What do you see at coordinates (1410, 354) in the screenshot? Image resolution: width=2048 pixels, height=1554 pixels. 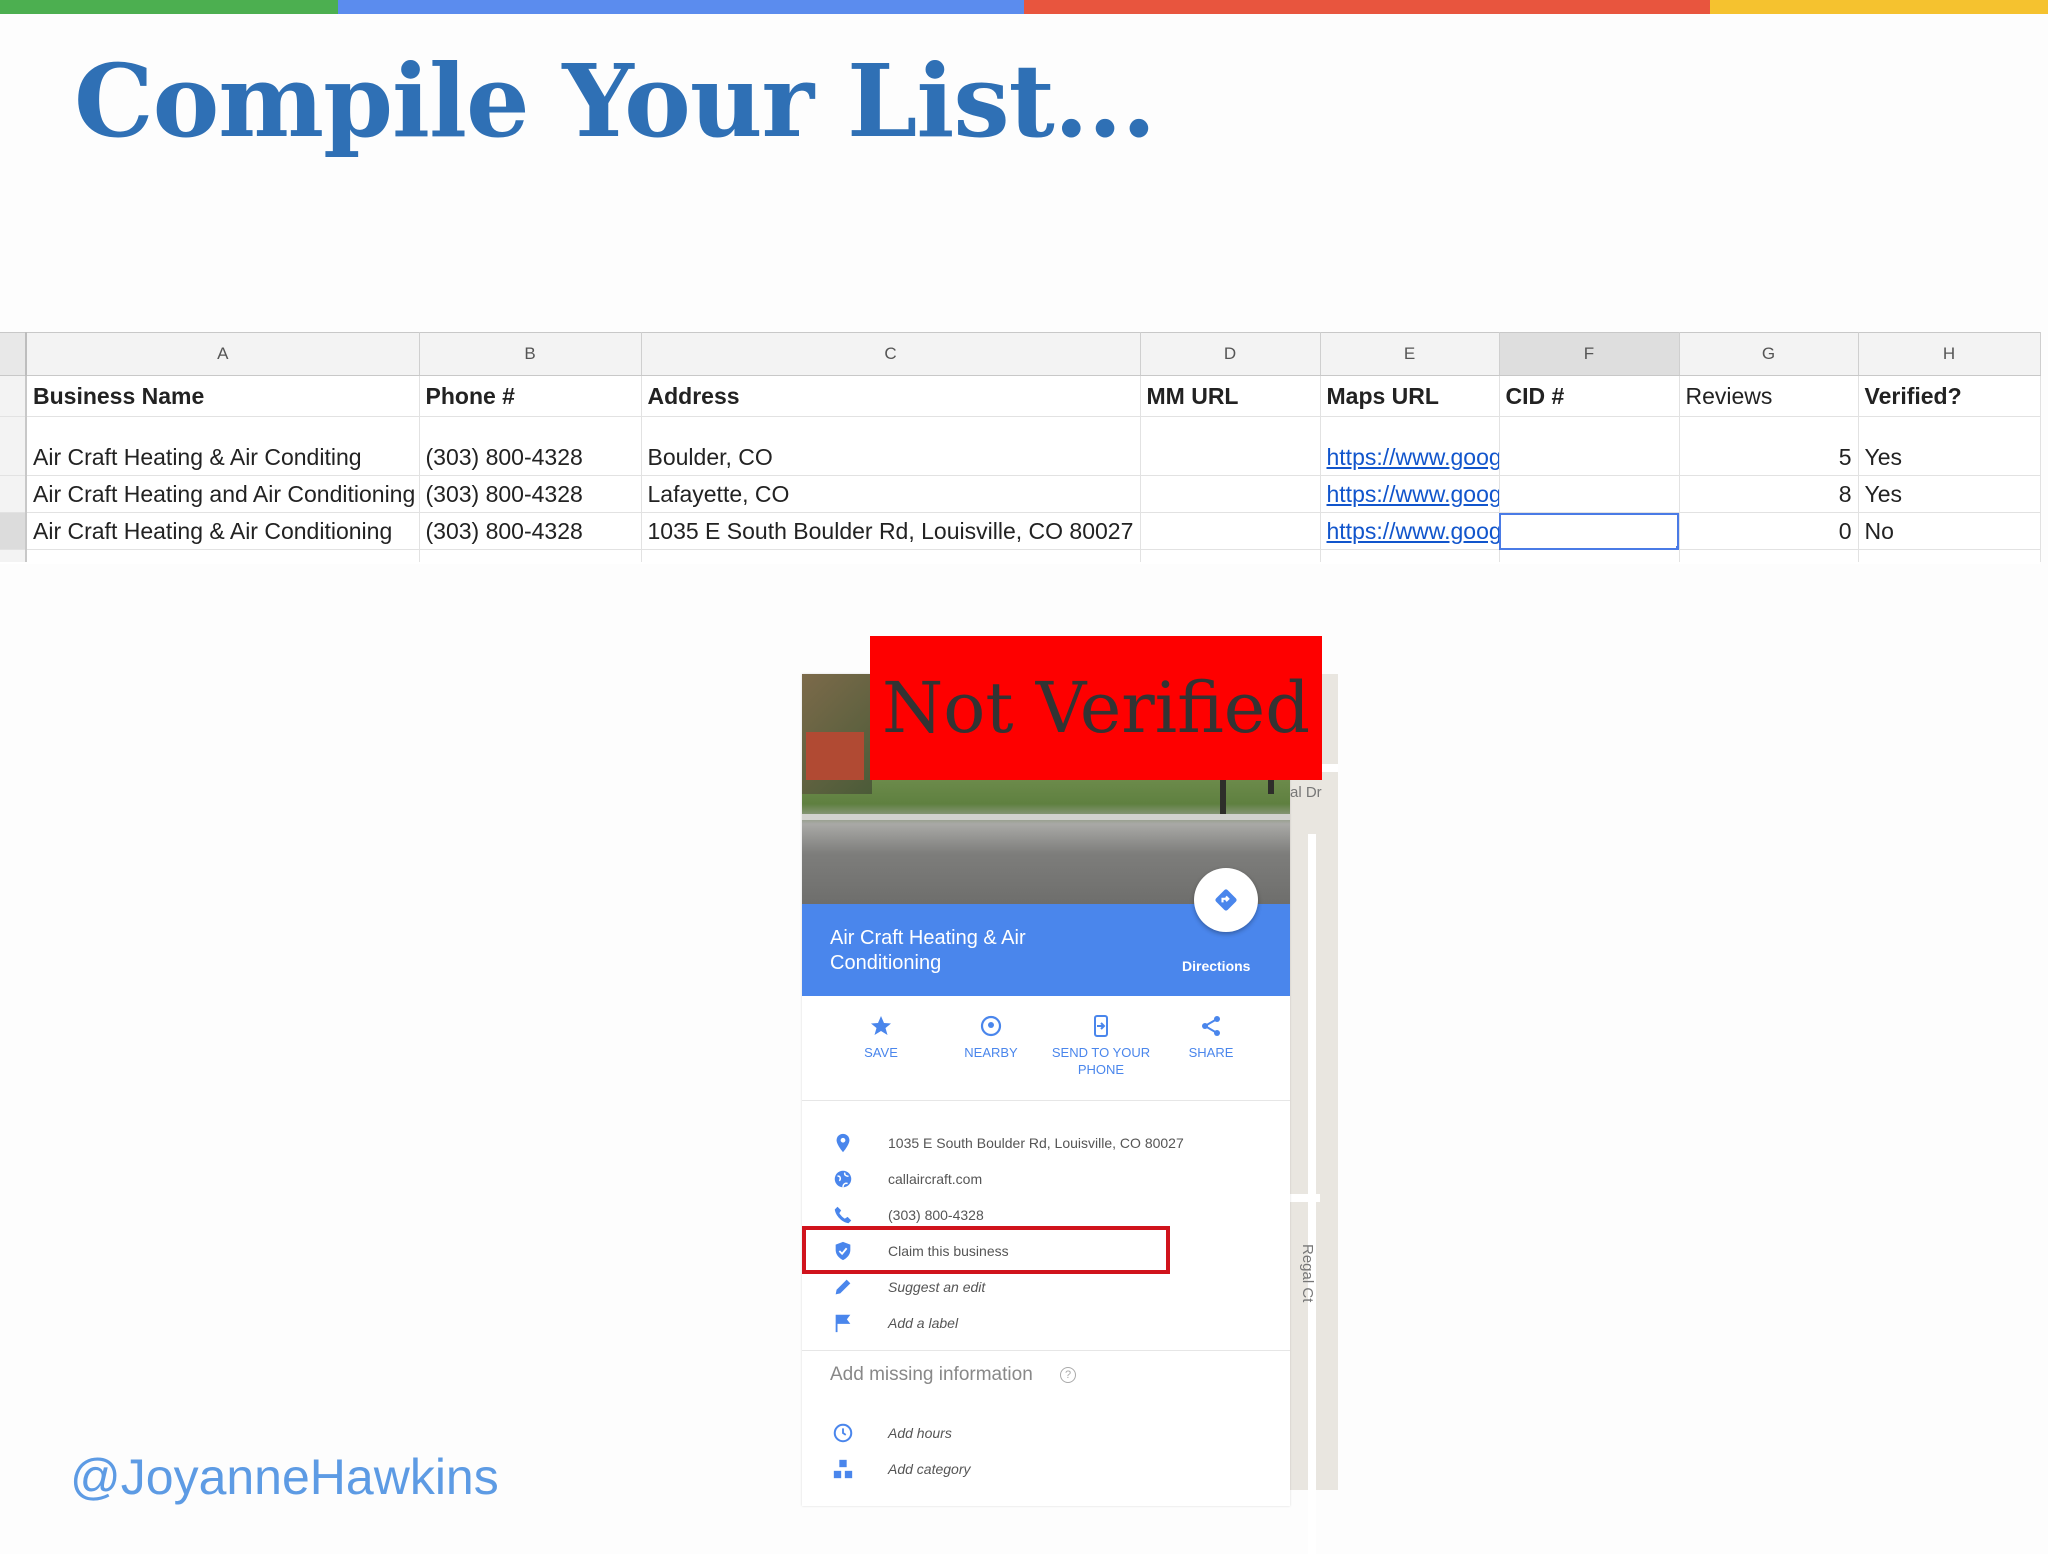 I see `column-letter-e: E` at bounding box center [1410, 354].